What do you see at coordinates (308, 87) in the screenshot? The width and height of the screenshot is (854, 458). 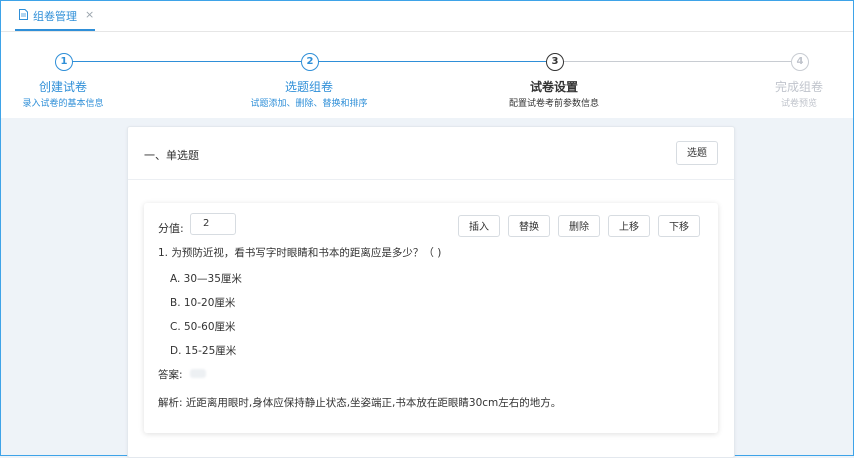 I see `step-2-title: 选题组卷` at bounding box center [308, 87].